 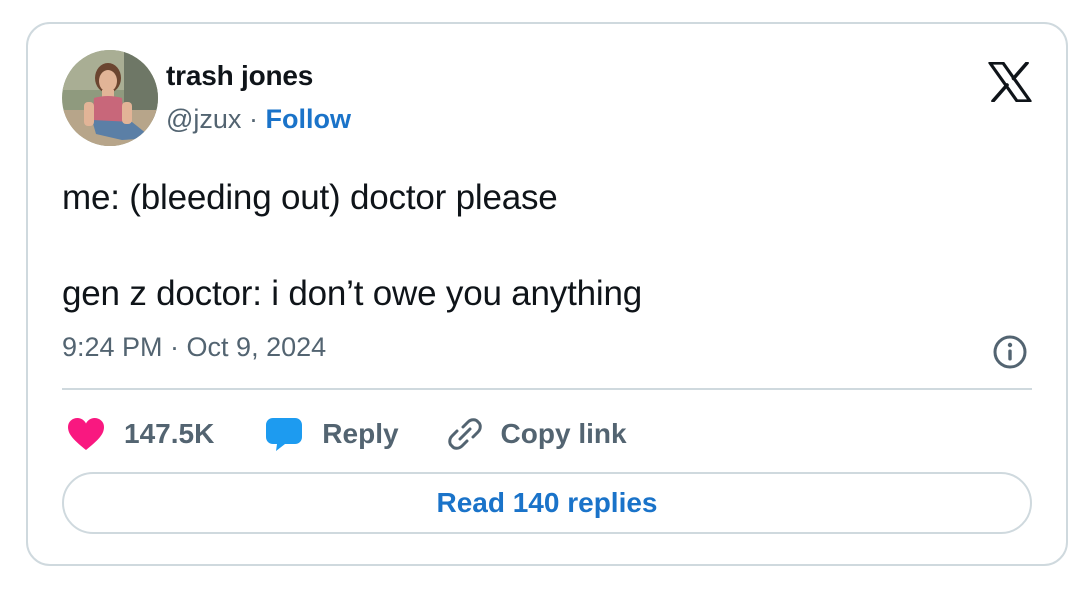 What do you see at coordinates (239, 76) in the screenshot?
I see `author-name: trash jones` at bounding box center [239, 76].